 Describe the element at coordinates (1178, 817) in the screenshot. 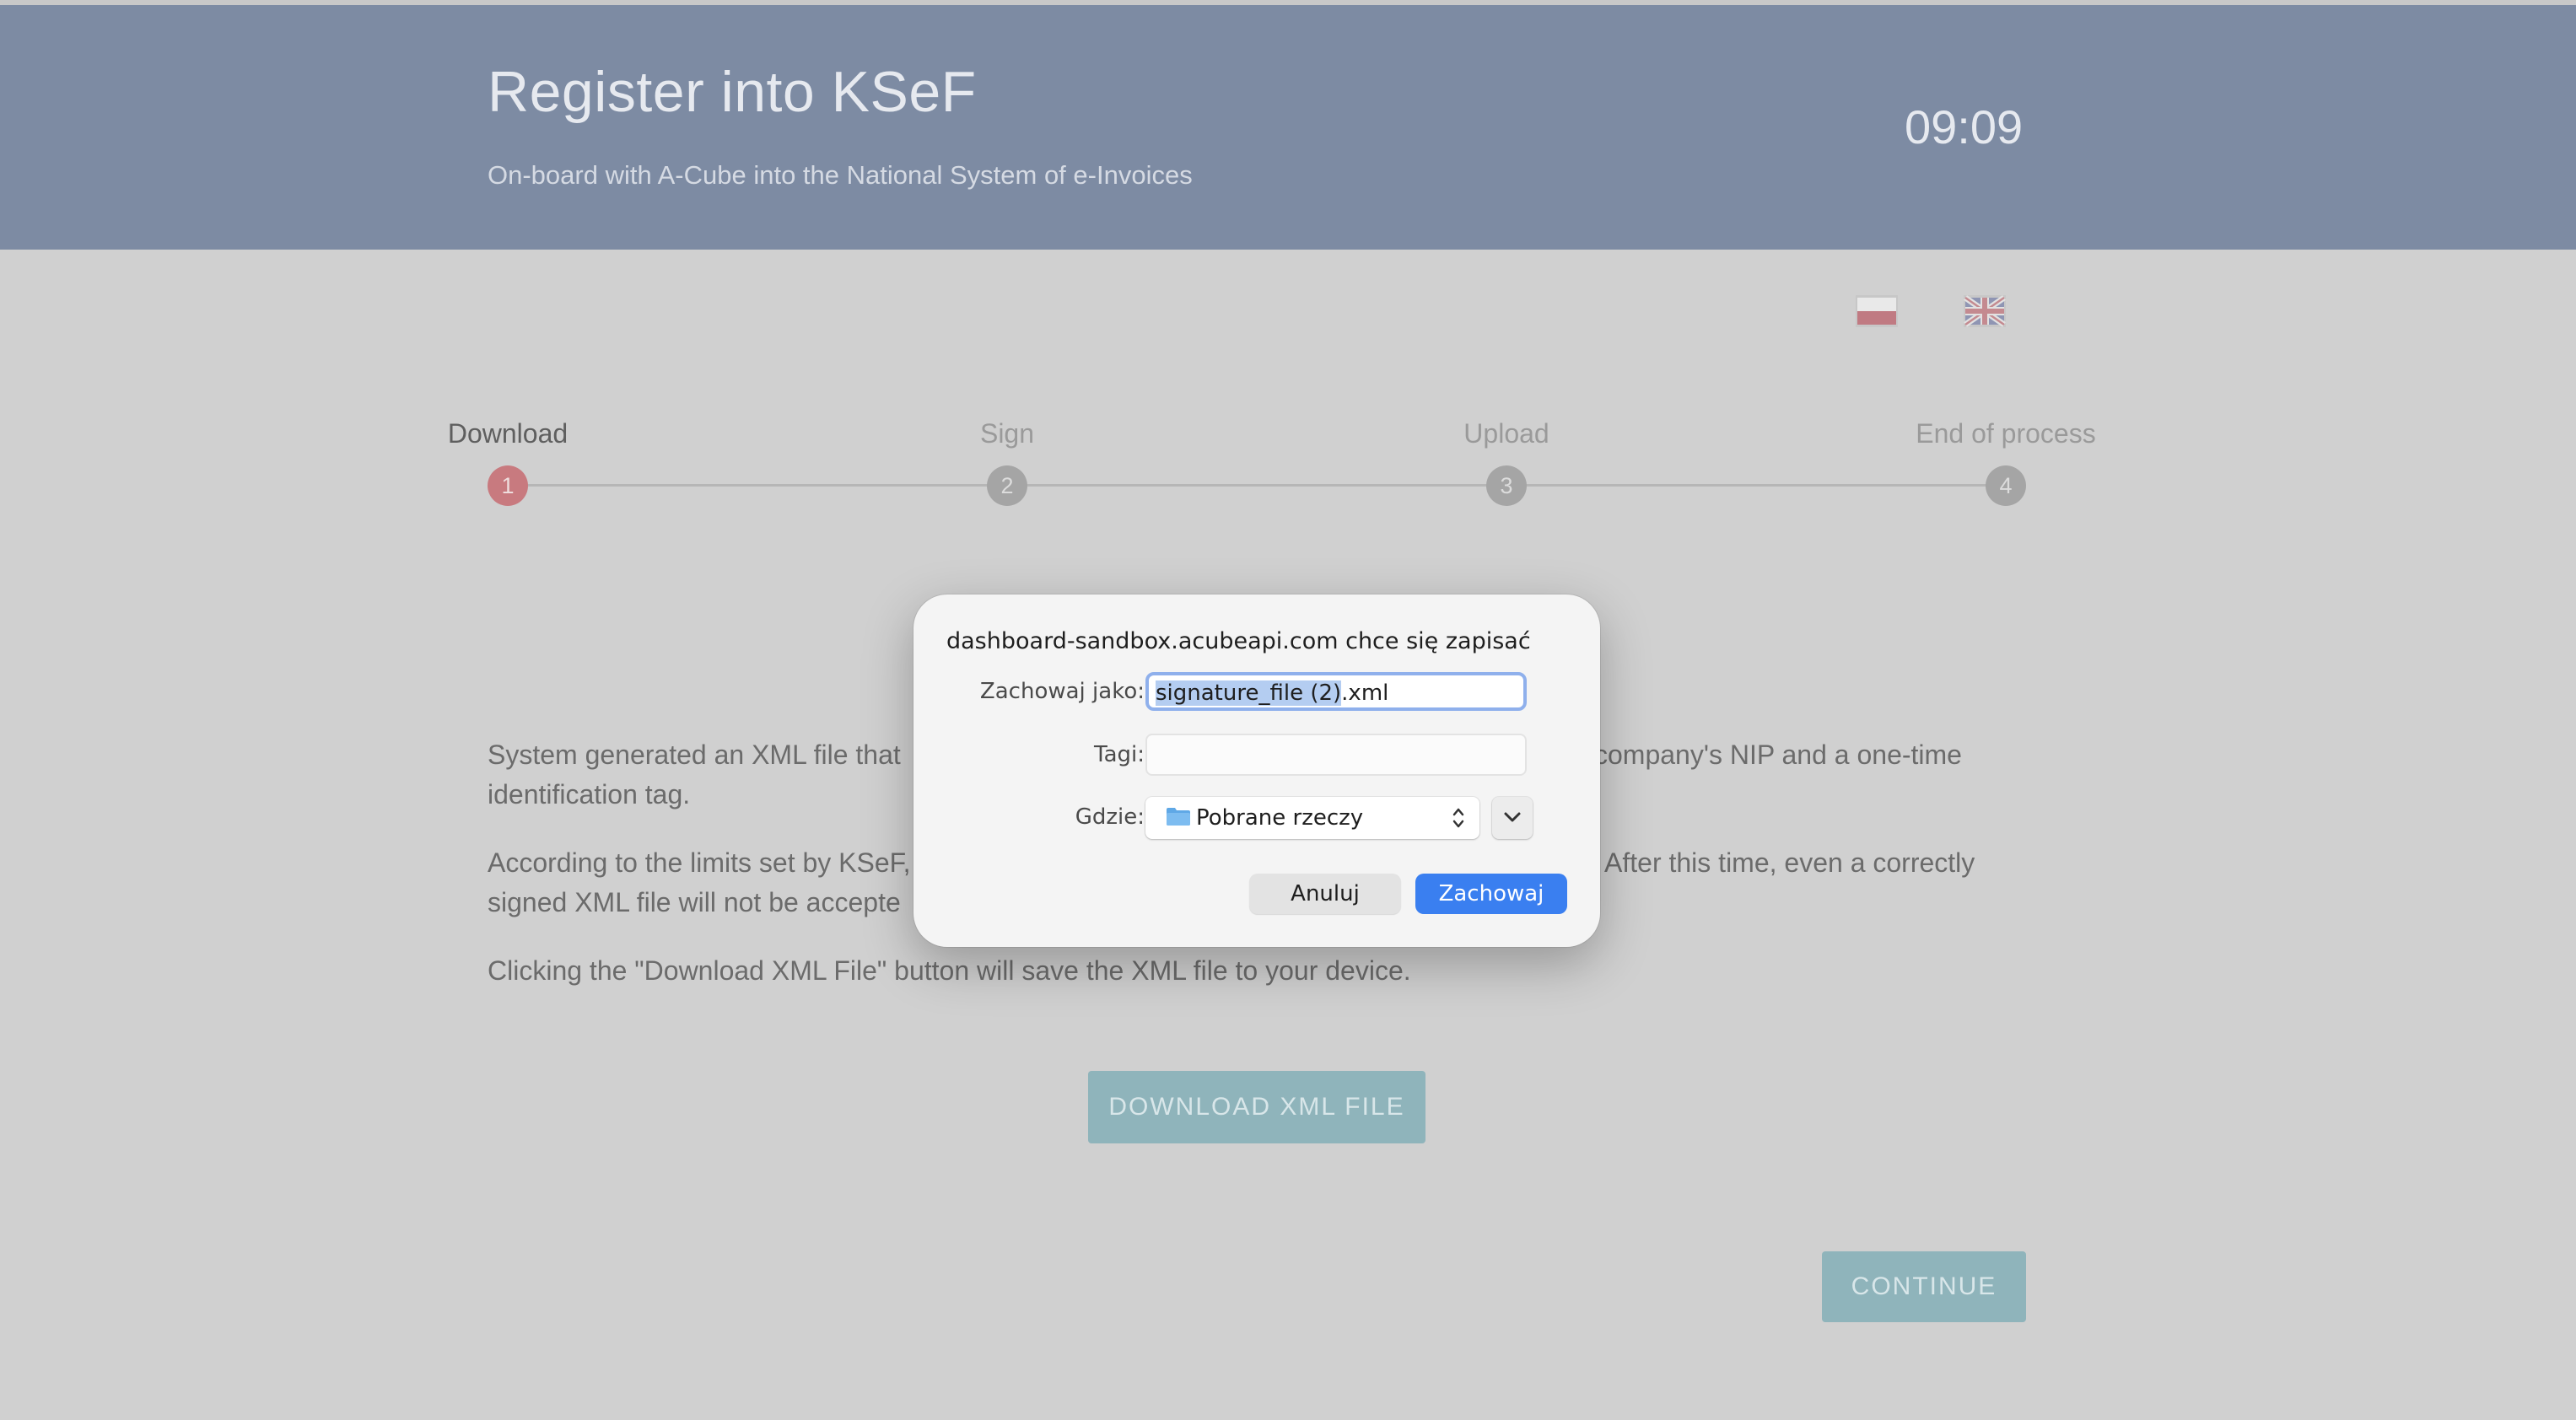

I see `folder-icon` at that location.